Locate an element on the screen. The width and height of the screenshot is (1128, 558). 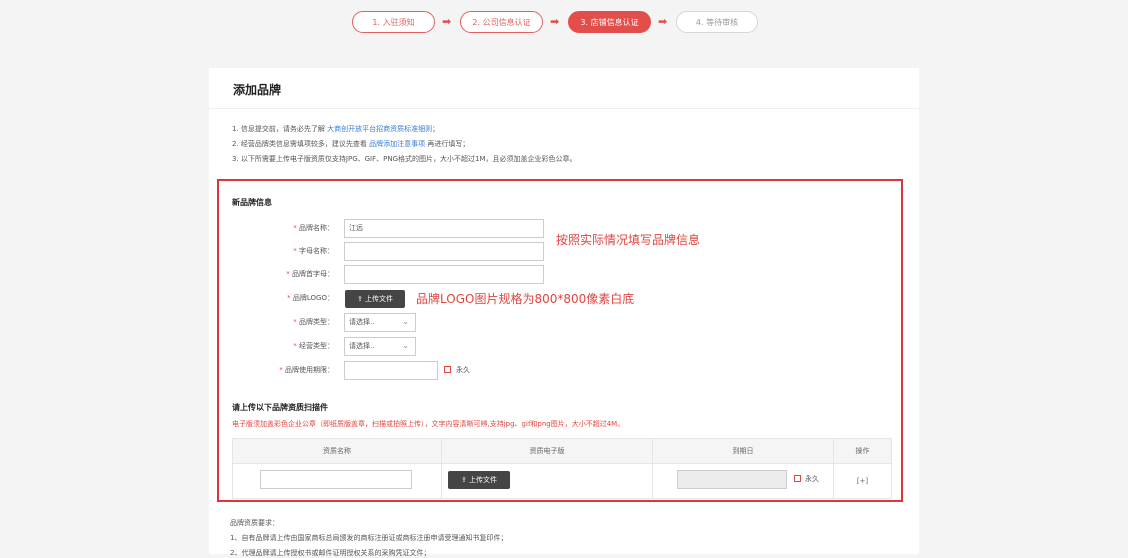
usage-period-label: * 品牌使用期限： is located at coordinates (306, 370).